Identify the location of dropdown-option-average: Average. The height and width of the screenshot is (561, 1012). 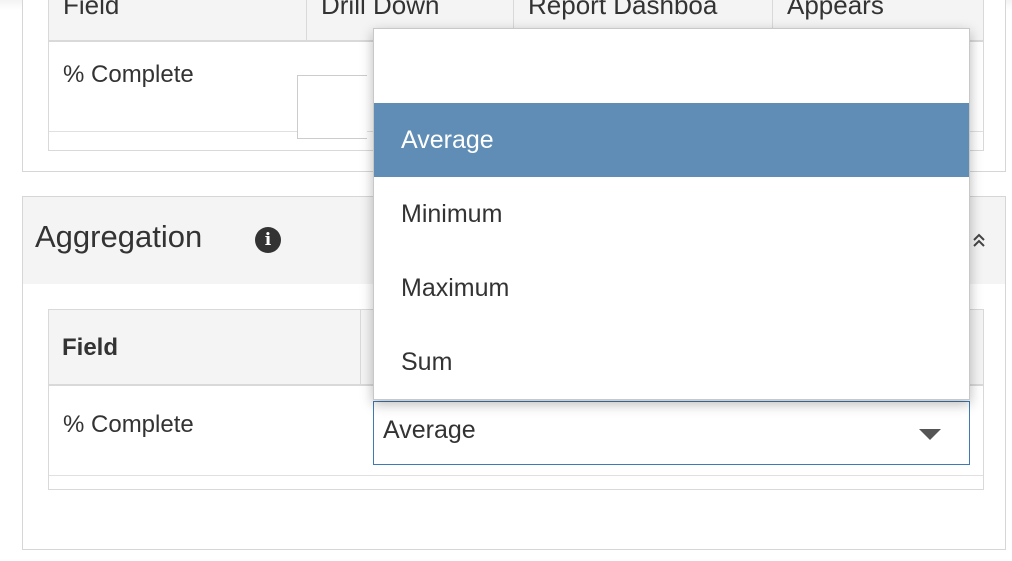
(671, 140).